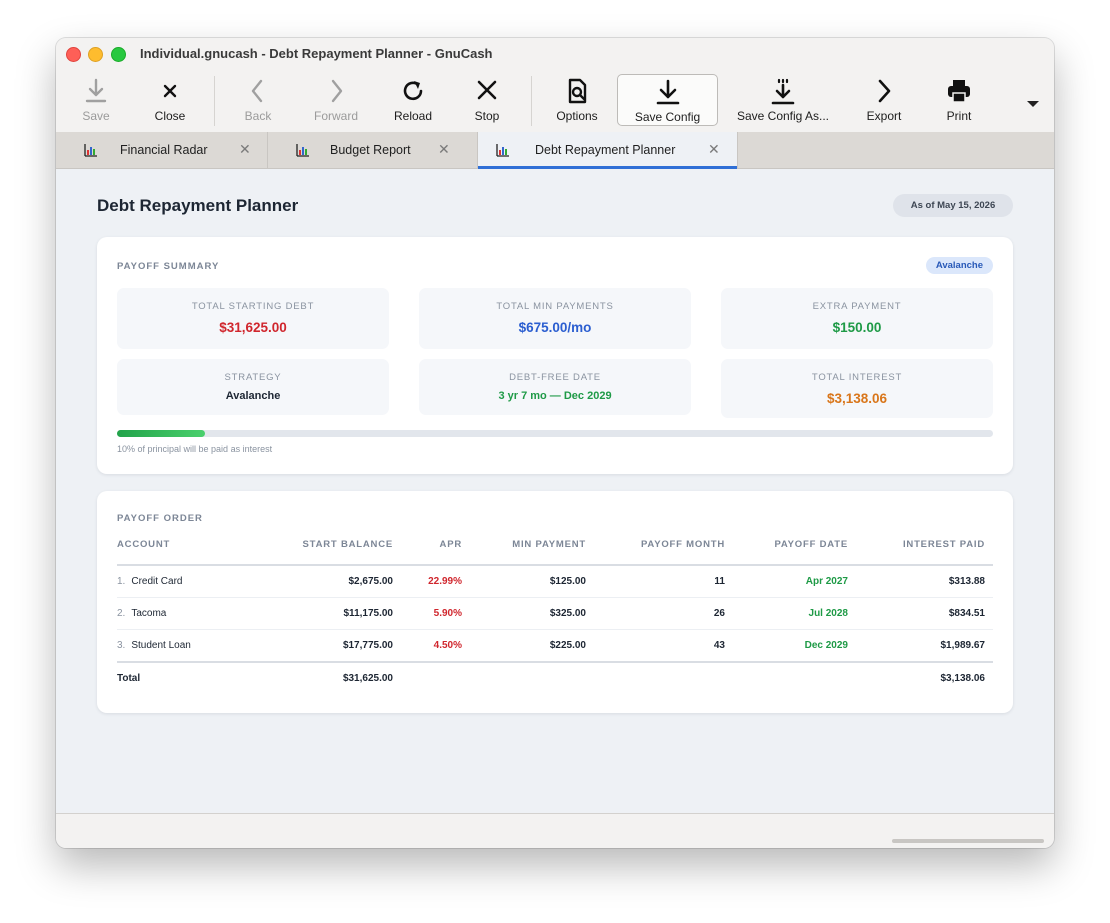 The image size is (1110, 923). Describe the element at coordinates (413, 116) in the screenshot. I see `reload-label: Reload` at that location.